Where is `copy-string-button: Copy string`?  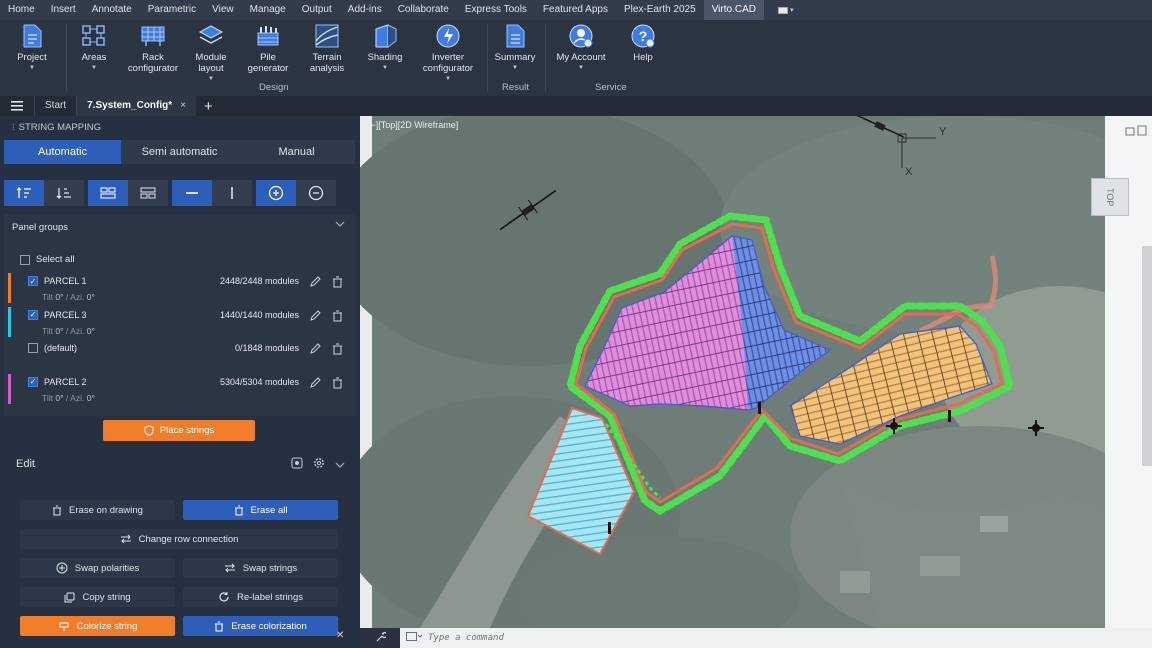
copy-string-button: Copy string is located at coordinates (97, 597).